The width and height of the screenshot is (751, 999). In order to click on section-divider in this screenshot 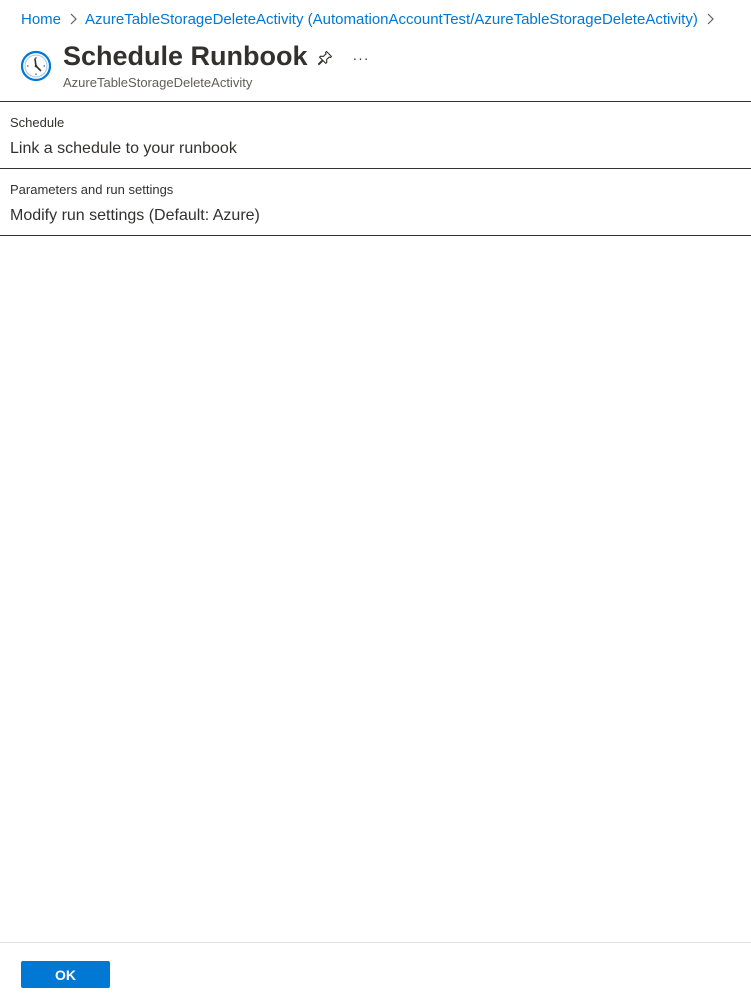, I will do `click(375, 235)`.